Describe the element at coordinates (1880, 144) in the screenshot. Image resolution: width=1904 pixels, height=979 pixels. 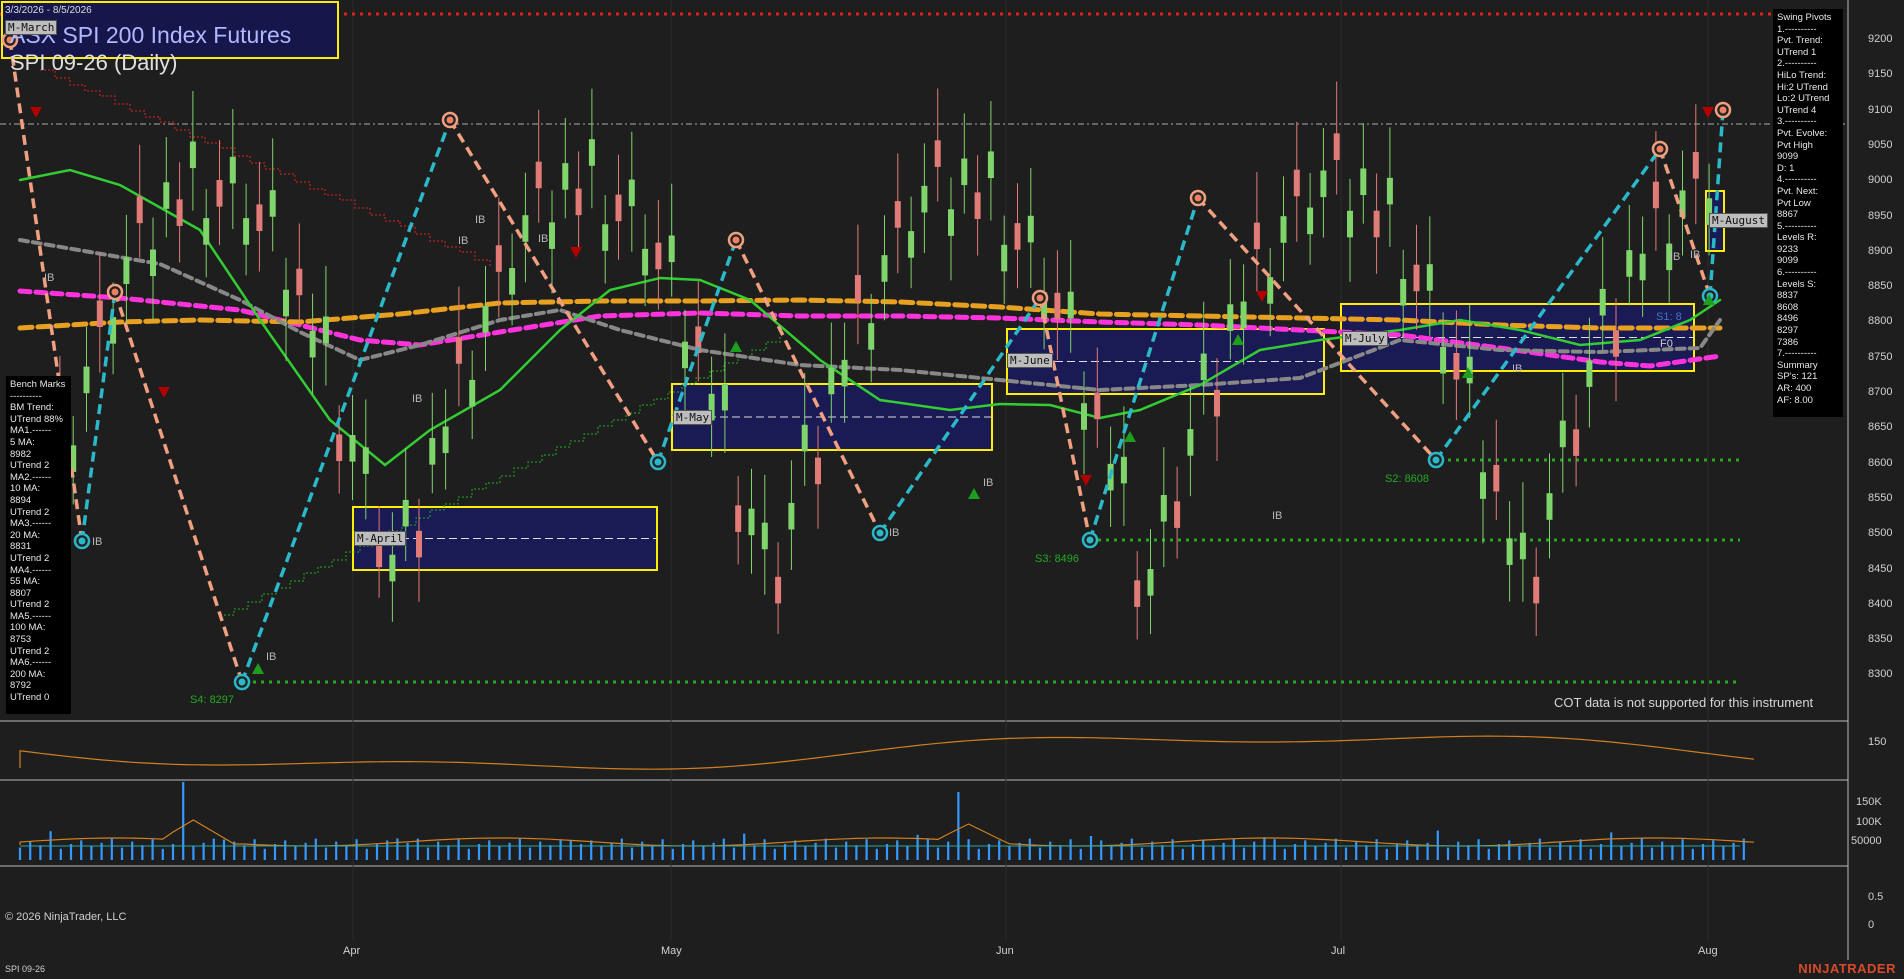
I see `price-tick-label: 9050` at that location.